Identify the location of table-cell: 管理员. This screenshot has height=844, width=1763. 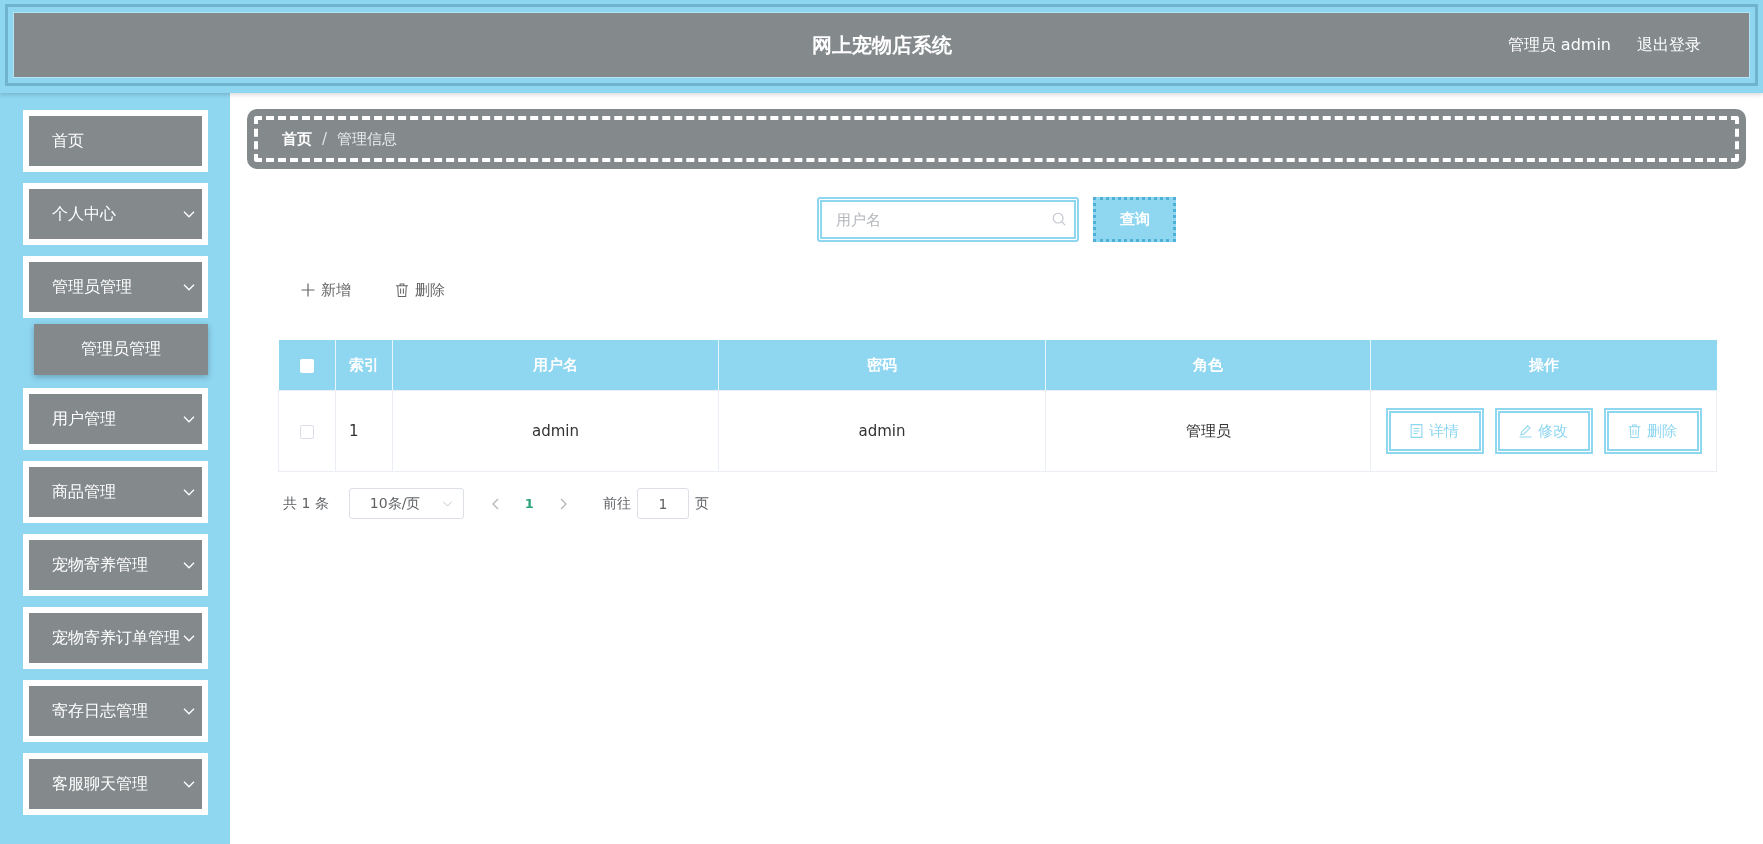
(1208, 431).